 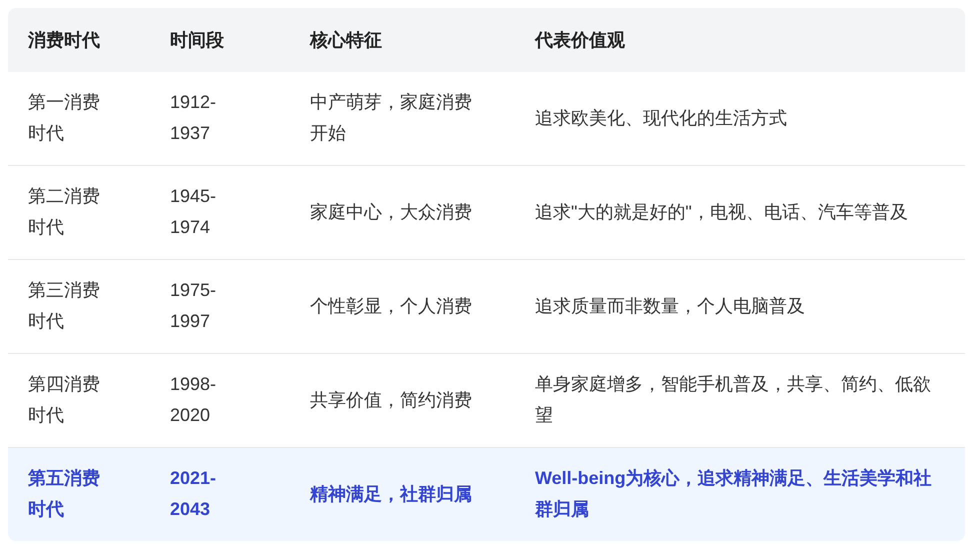 I want to click on highlighted-cell: Well-being为核心，追求精神满足、生活美学和社群归属, so click(x=740, y=494).